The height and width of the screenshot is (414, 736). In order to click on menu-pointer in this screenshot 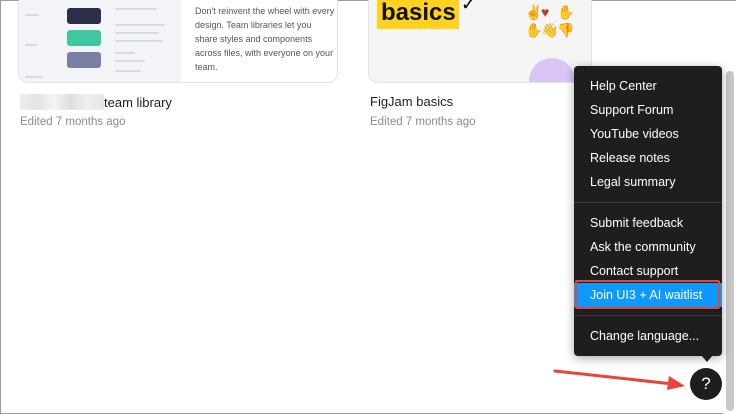, I will do `click(707, 358)`.